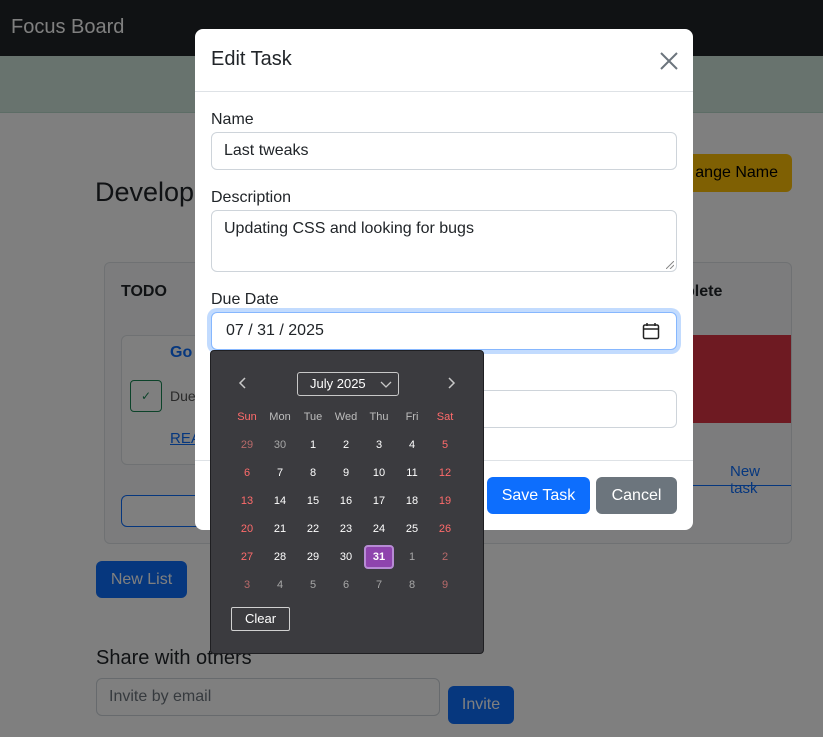  Describe the element at coordinates (636, 495) in the screenshot. I see `cancel-button: Cancel` at that location.